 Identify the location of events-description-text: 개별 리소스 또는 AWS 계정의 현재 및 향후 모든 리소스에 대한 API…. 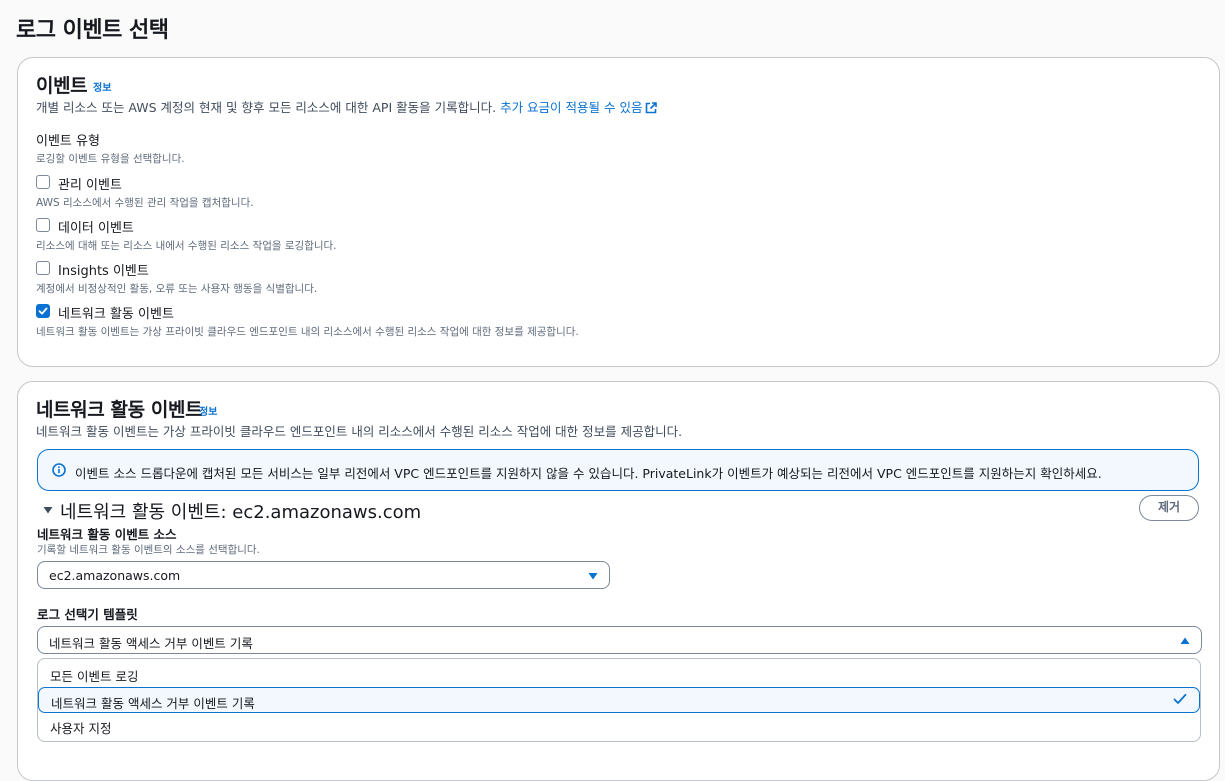
(266, 107).